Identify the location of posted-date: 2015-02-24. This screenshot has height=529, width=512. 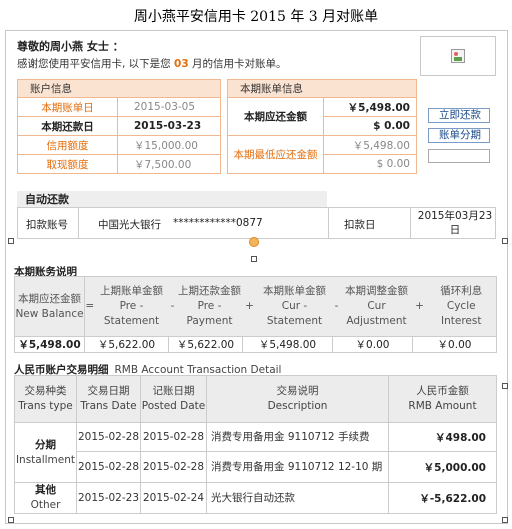
(173, 498).